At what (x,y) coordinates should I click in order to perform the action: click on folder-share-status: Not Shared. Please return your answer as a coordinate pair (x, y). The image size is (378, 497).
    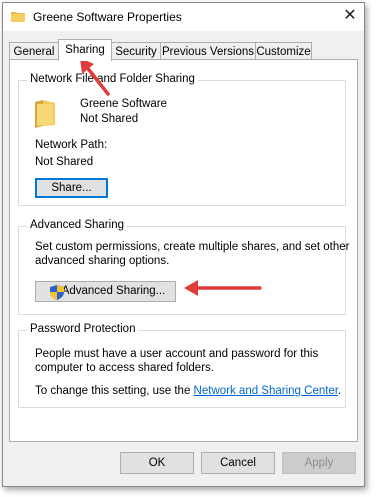
    Looking at the image, I should click on (109, 119).